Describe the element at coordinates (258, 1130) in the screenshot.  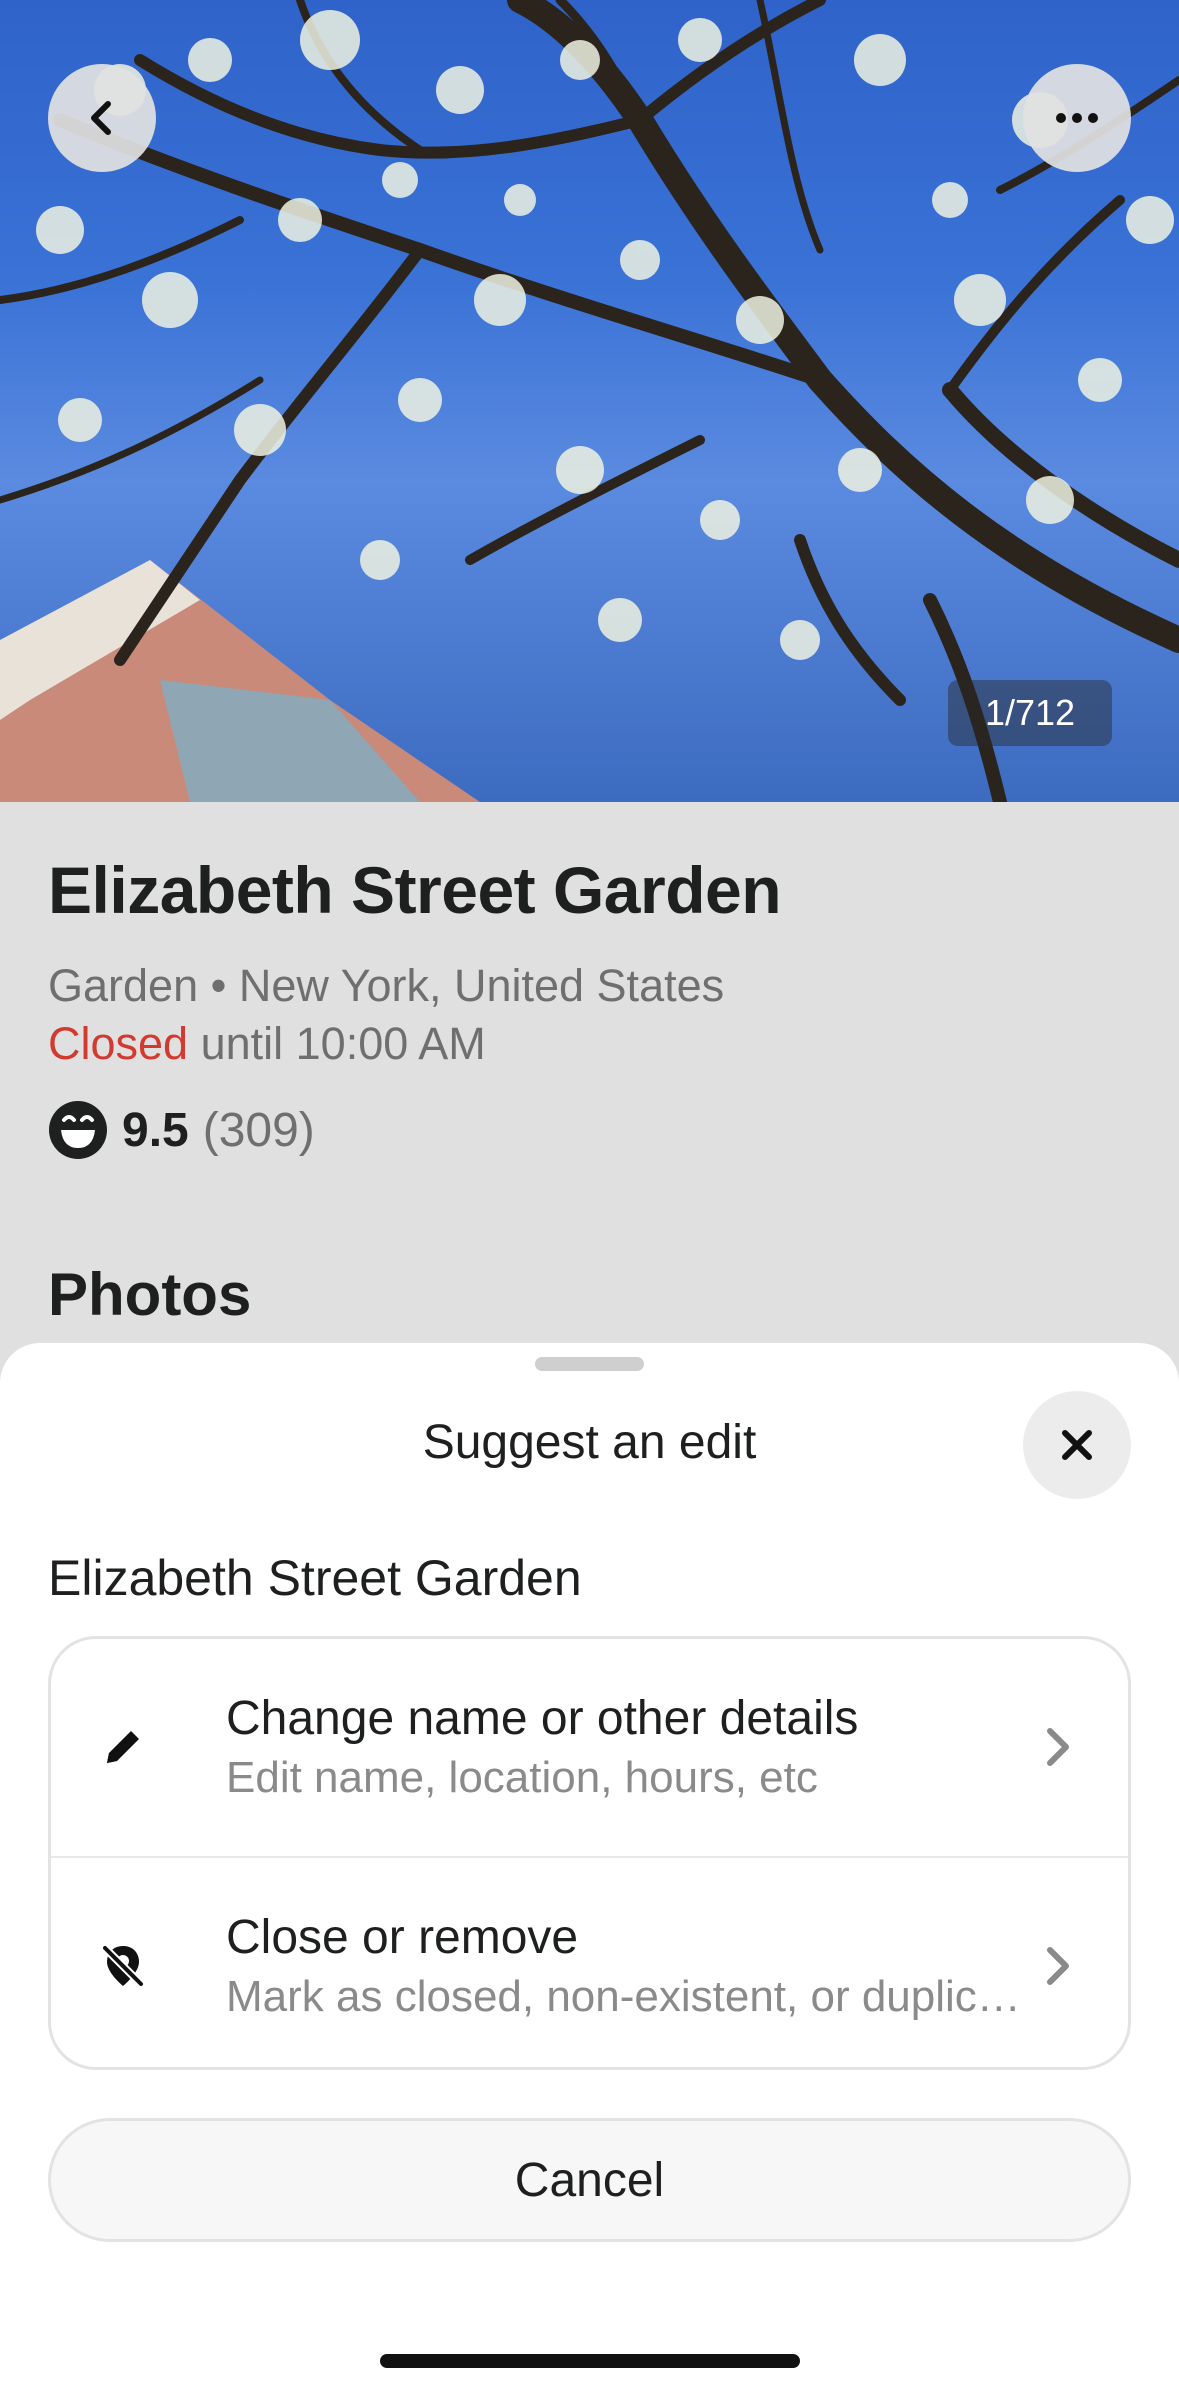
I see `rating-count: (309)` at that location.